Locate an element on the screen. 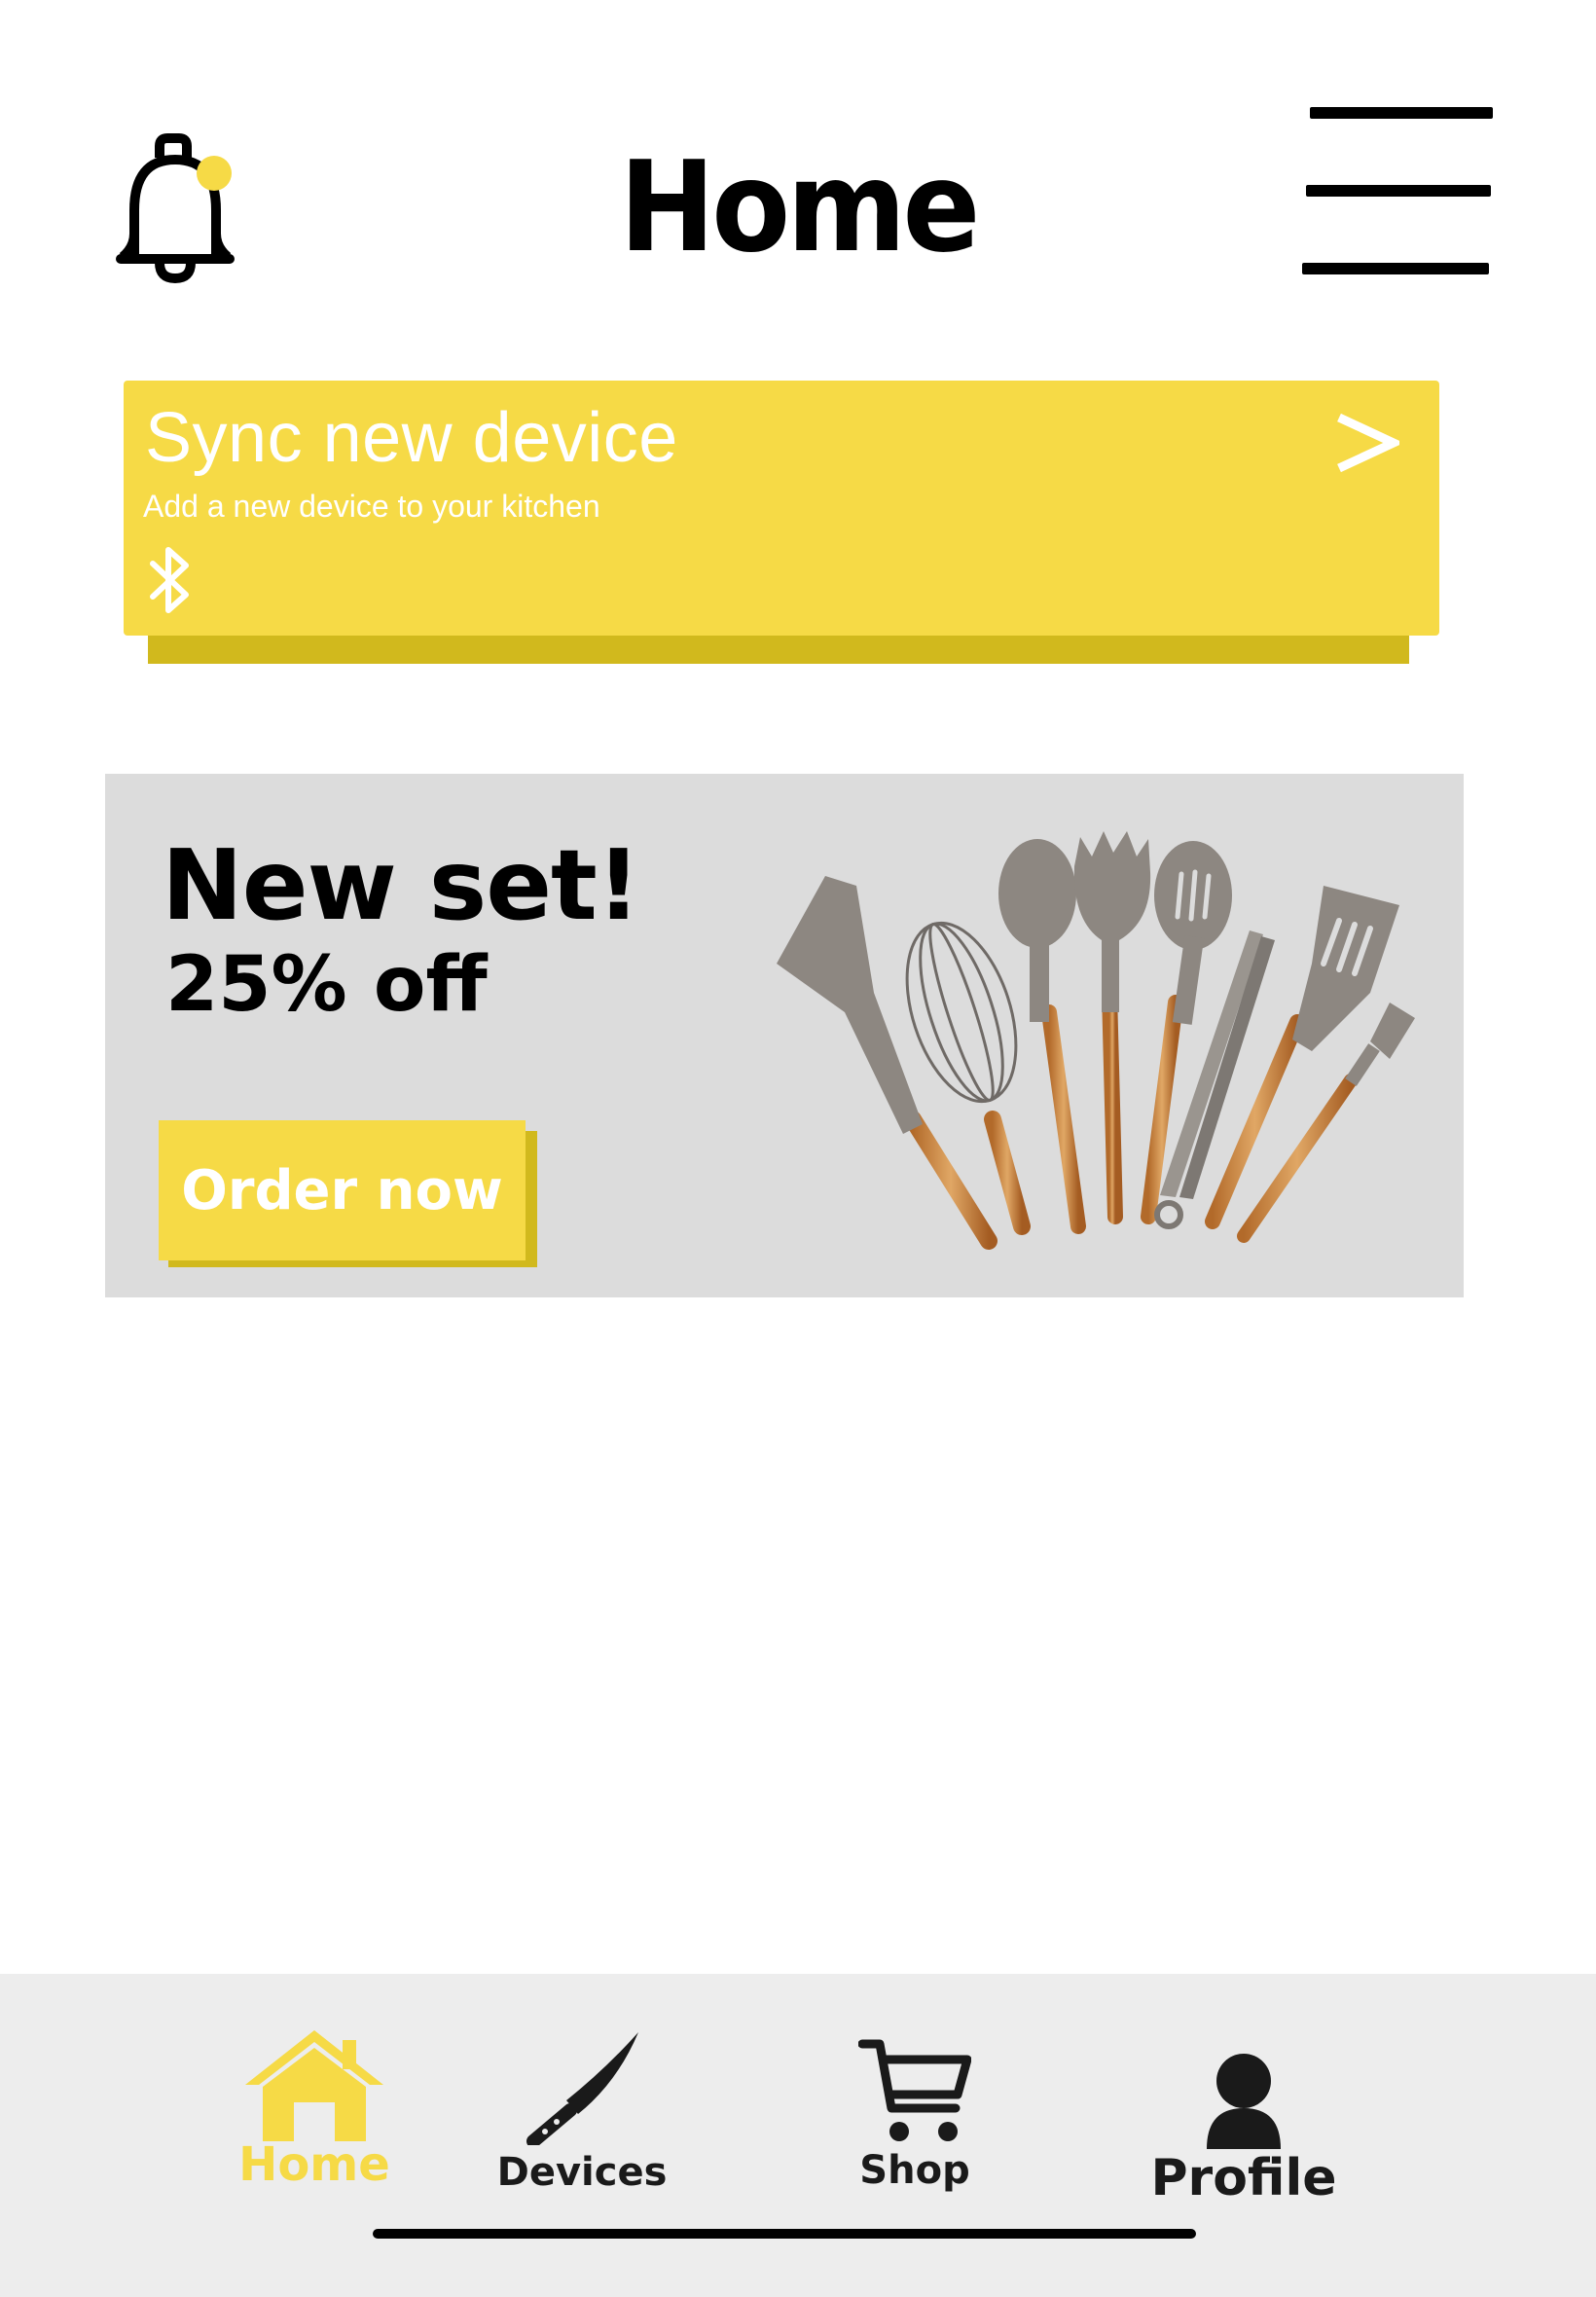  bottom-nav-bar: Home Devices Shop Profile is located at coordinates (798, 2135).